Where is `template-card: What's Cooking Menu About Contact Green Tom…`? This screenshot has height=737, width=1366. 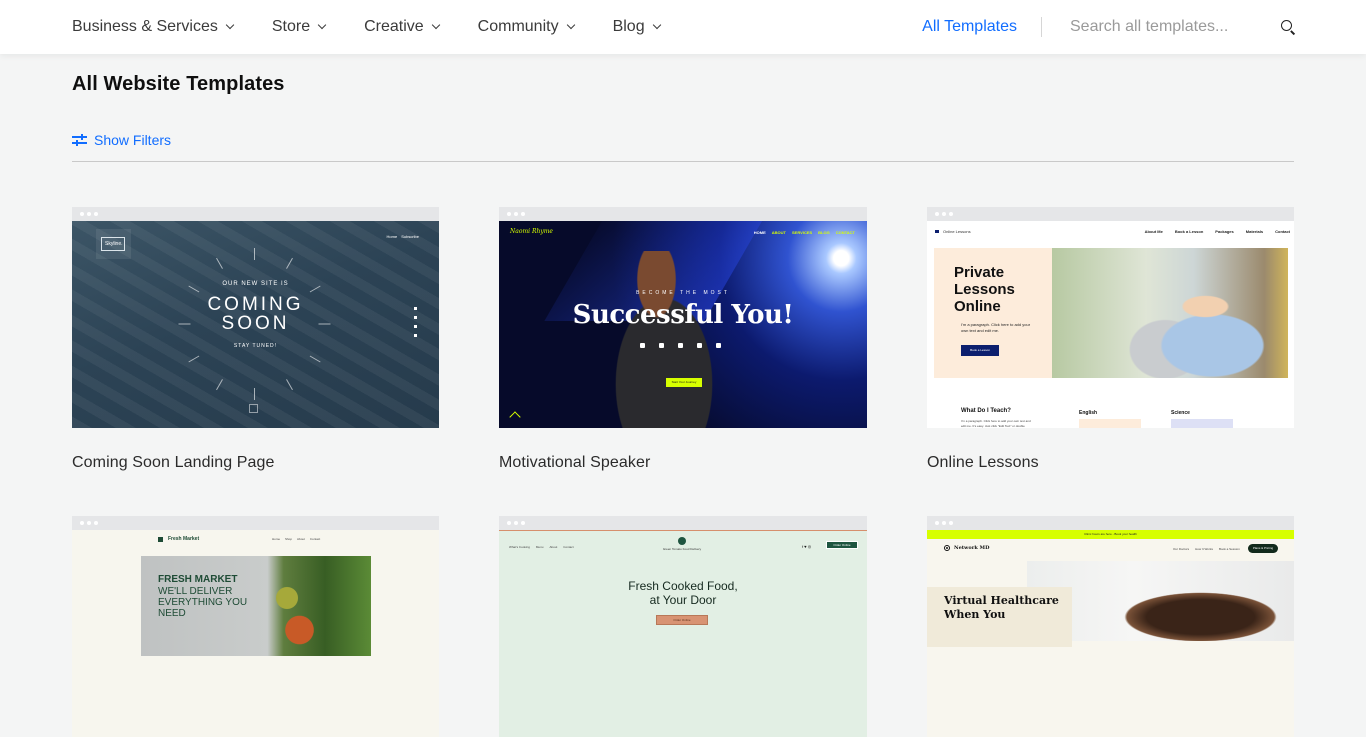 template-card: What's Cooking Menu About Contact Green Tom… is located at coordinates (683, 626).